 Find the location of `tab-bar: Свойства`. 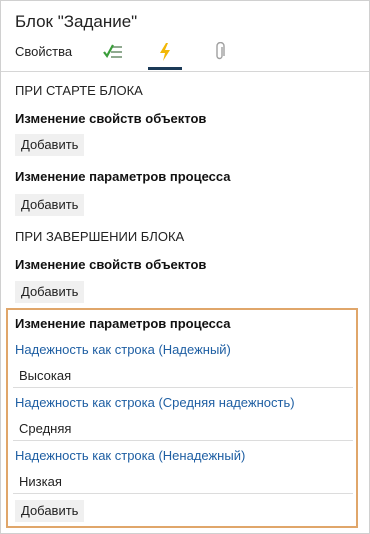

tab-bar: Свойства is located at coordinates (185, 54).